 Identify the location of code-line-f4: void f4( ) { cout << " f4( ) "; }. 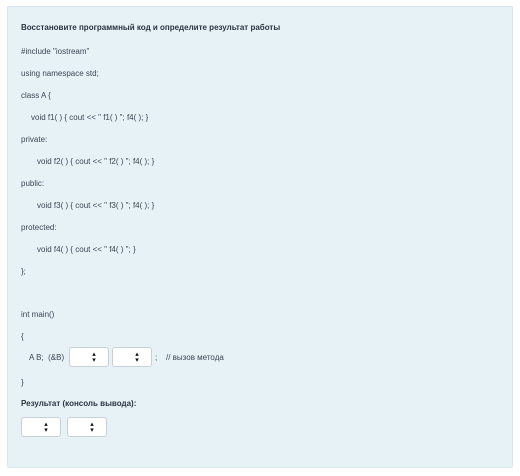
(86, 249).